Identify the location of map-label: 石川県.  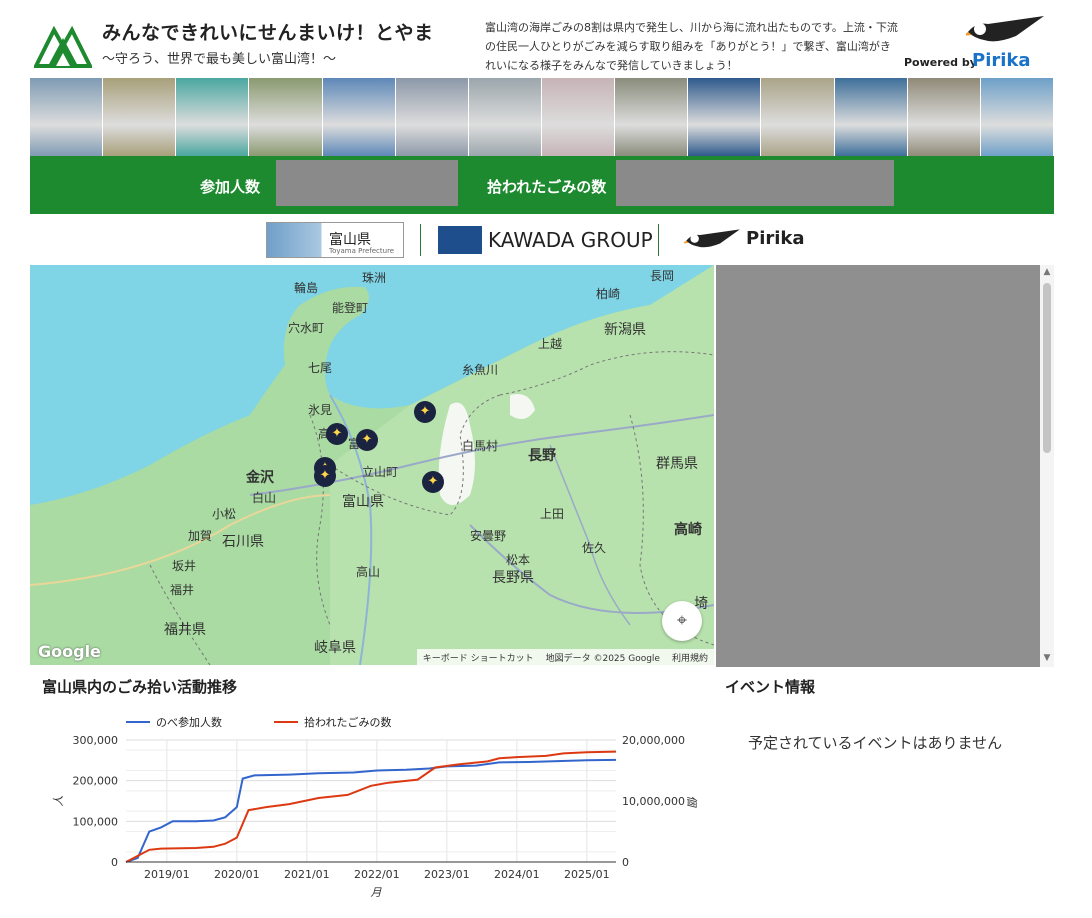
(243, 542).